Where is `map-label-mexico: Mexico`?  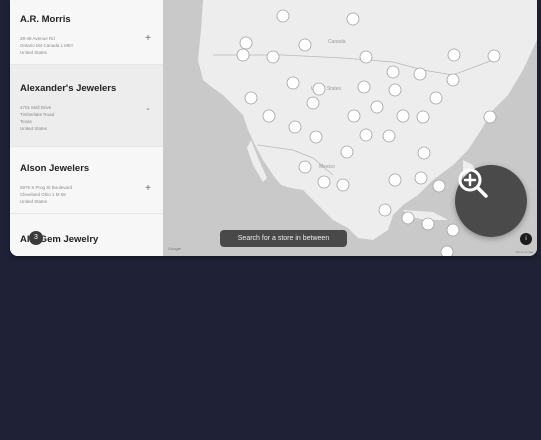
map-label-mexico: Mexico is located at coordinates (327, 167).